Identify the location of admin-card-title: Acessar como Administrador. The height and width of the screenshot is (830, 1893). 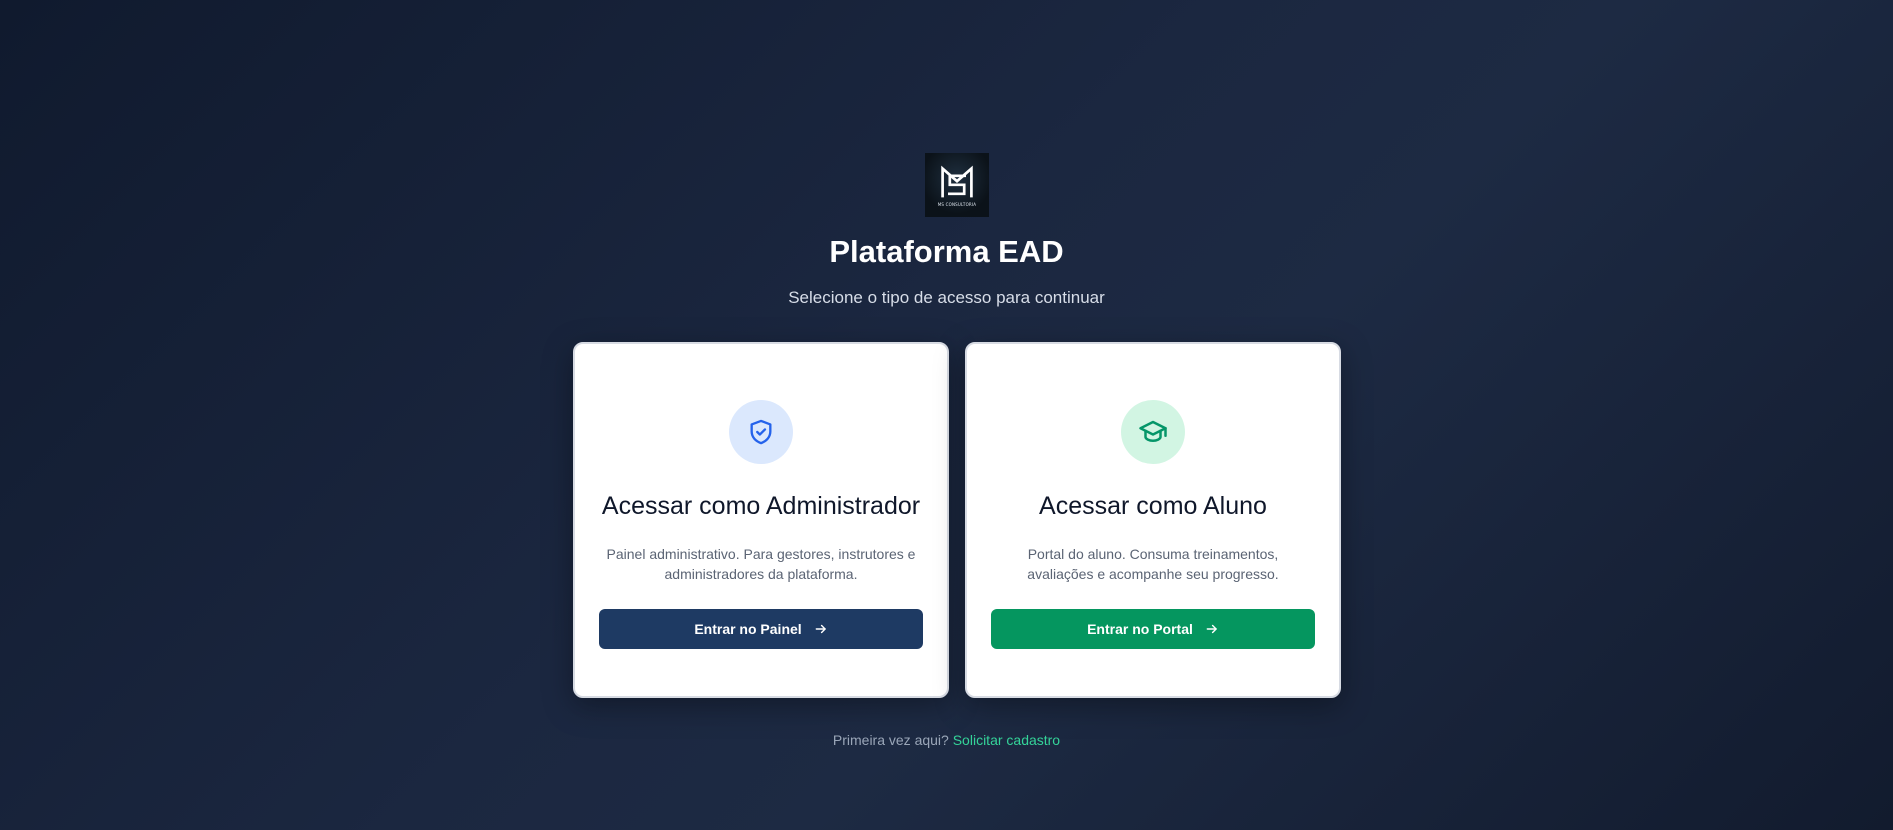
(761, 506).